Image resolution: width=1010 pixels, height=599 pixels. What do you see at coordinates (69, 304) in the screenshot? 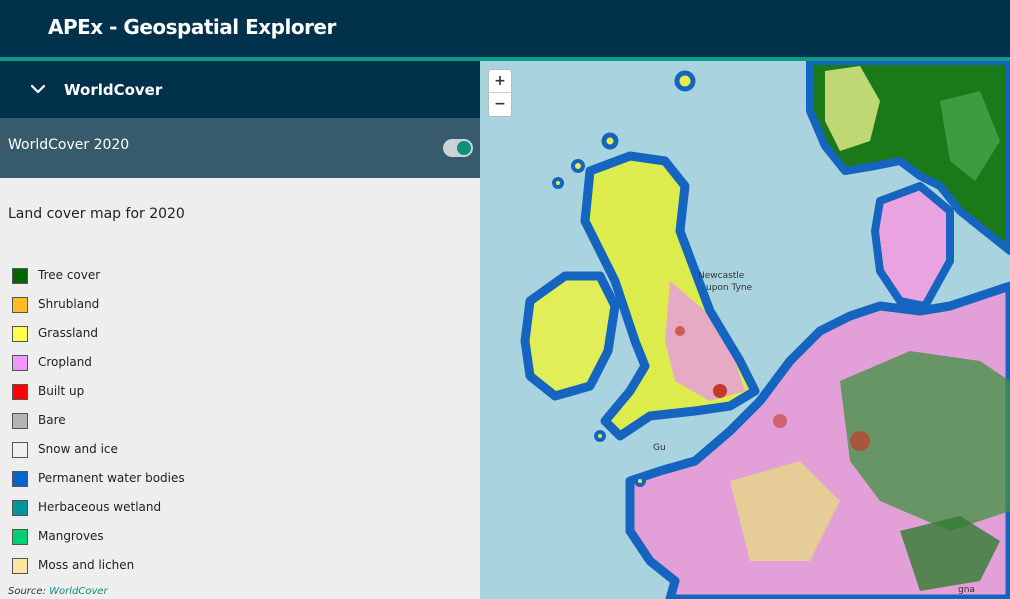
I see `legend-label: Shrubland` at bounding box center [69, 304].